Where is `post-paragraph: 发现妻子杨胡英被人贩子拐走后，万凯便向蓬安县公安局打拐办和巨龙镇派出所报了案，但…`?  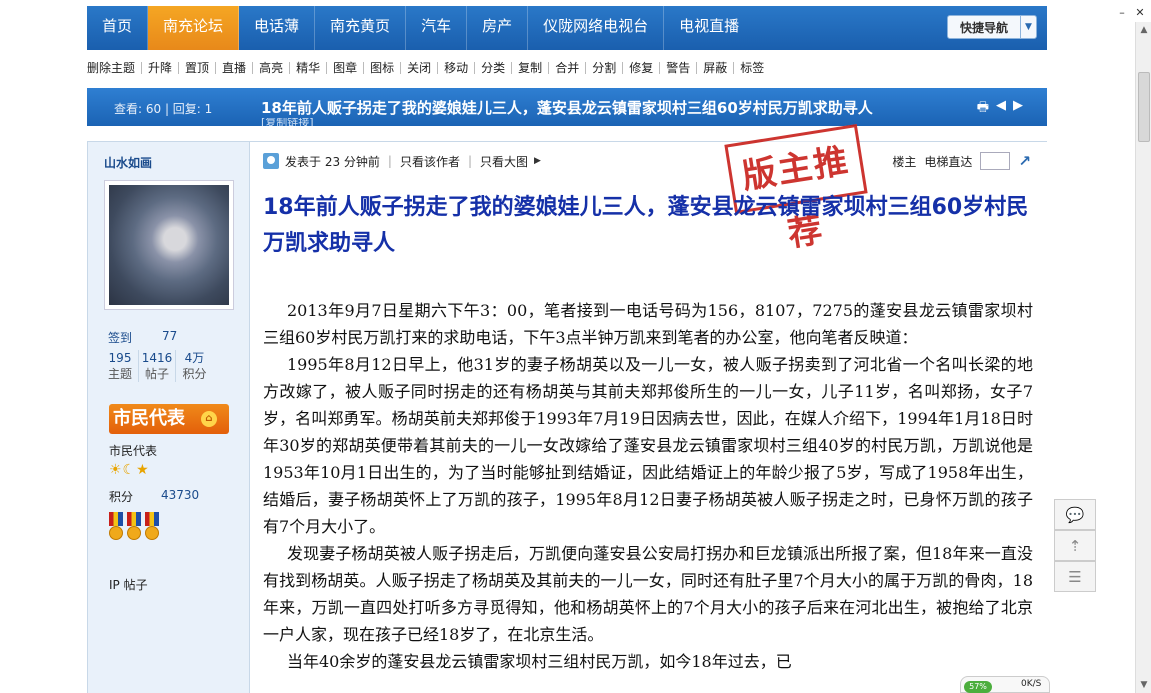
post-paragraph: 发现妻子杨胡英被人贩子拐走后，万凯便向蓬安县公安局打拐办和巨龙镇派出所报了案，但… is located at coordinates (648, 594).